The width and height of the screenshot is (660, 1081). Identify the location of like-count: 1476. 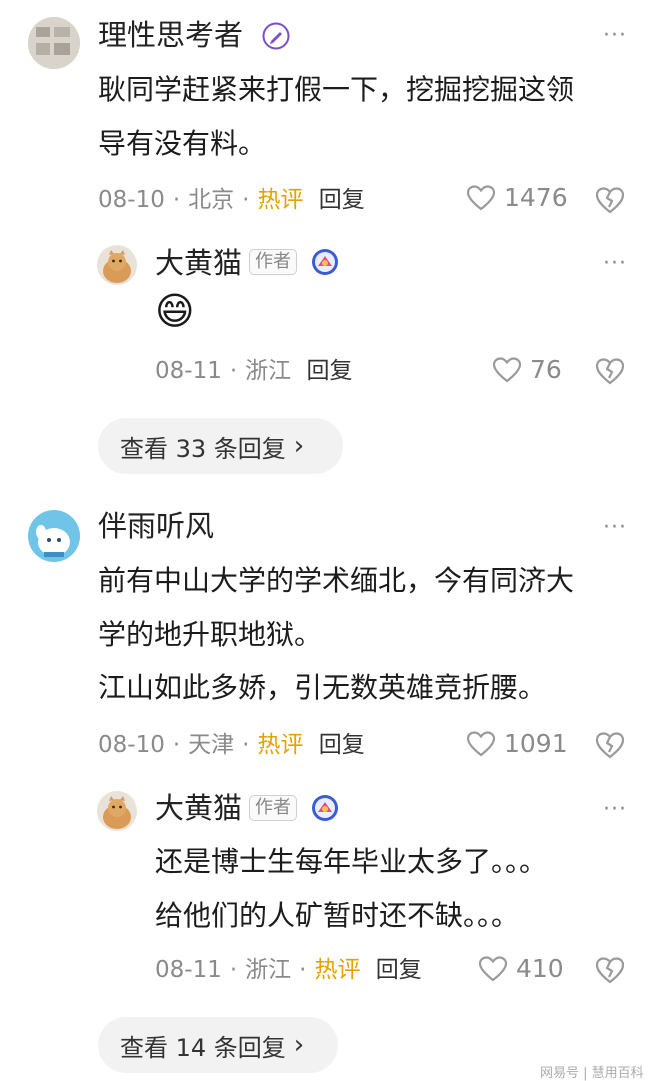
(536, 197).